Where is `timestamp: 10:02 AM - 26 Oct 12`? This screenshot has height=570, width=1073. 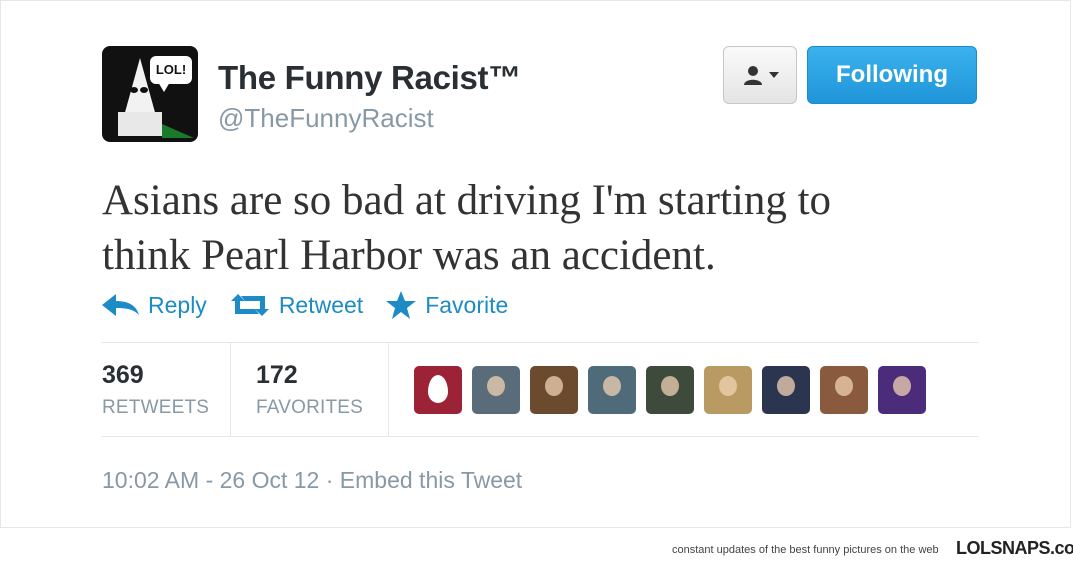 timestamp: 10:02 AM - 26 Oct 12 is located at coordinates (210, 480).